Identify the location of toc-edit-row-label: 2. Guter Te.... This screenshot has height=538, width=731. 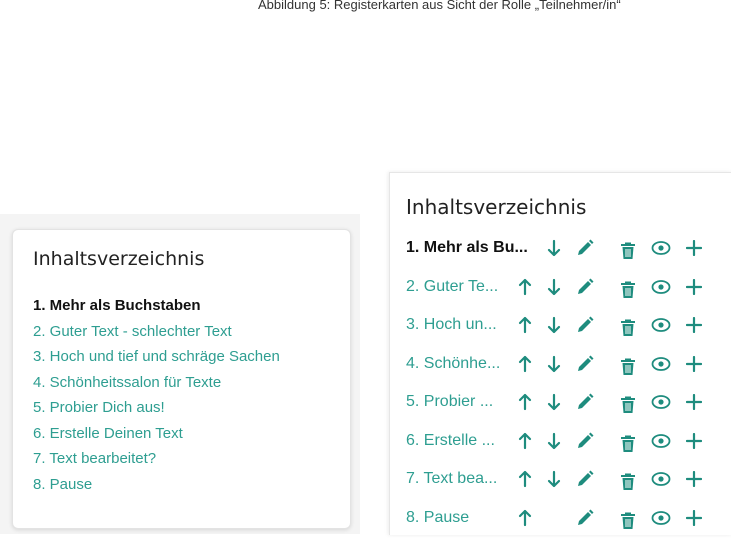
(452, 287).